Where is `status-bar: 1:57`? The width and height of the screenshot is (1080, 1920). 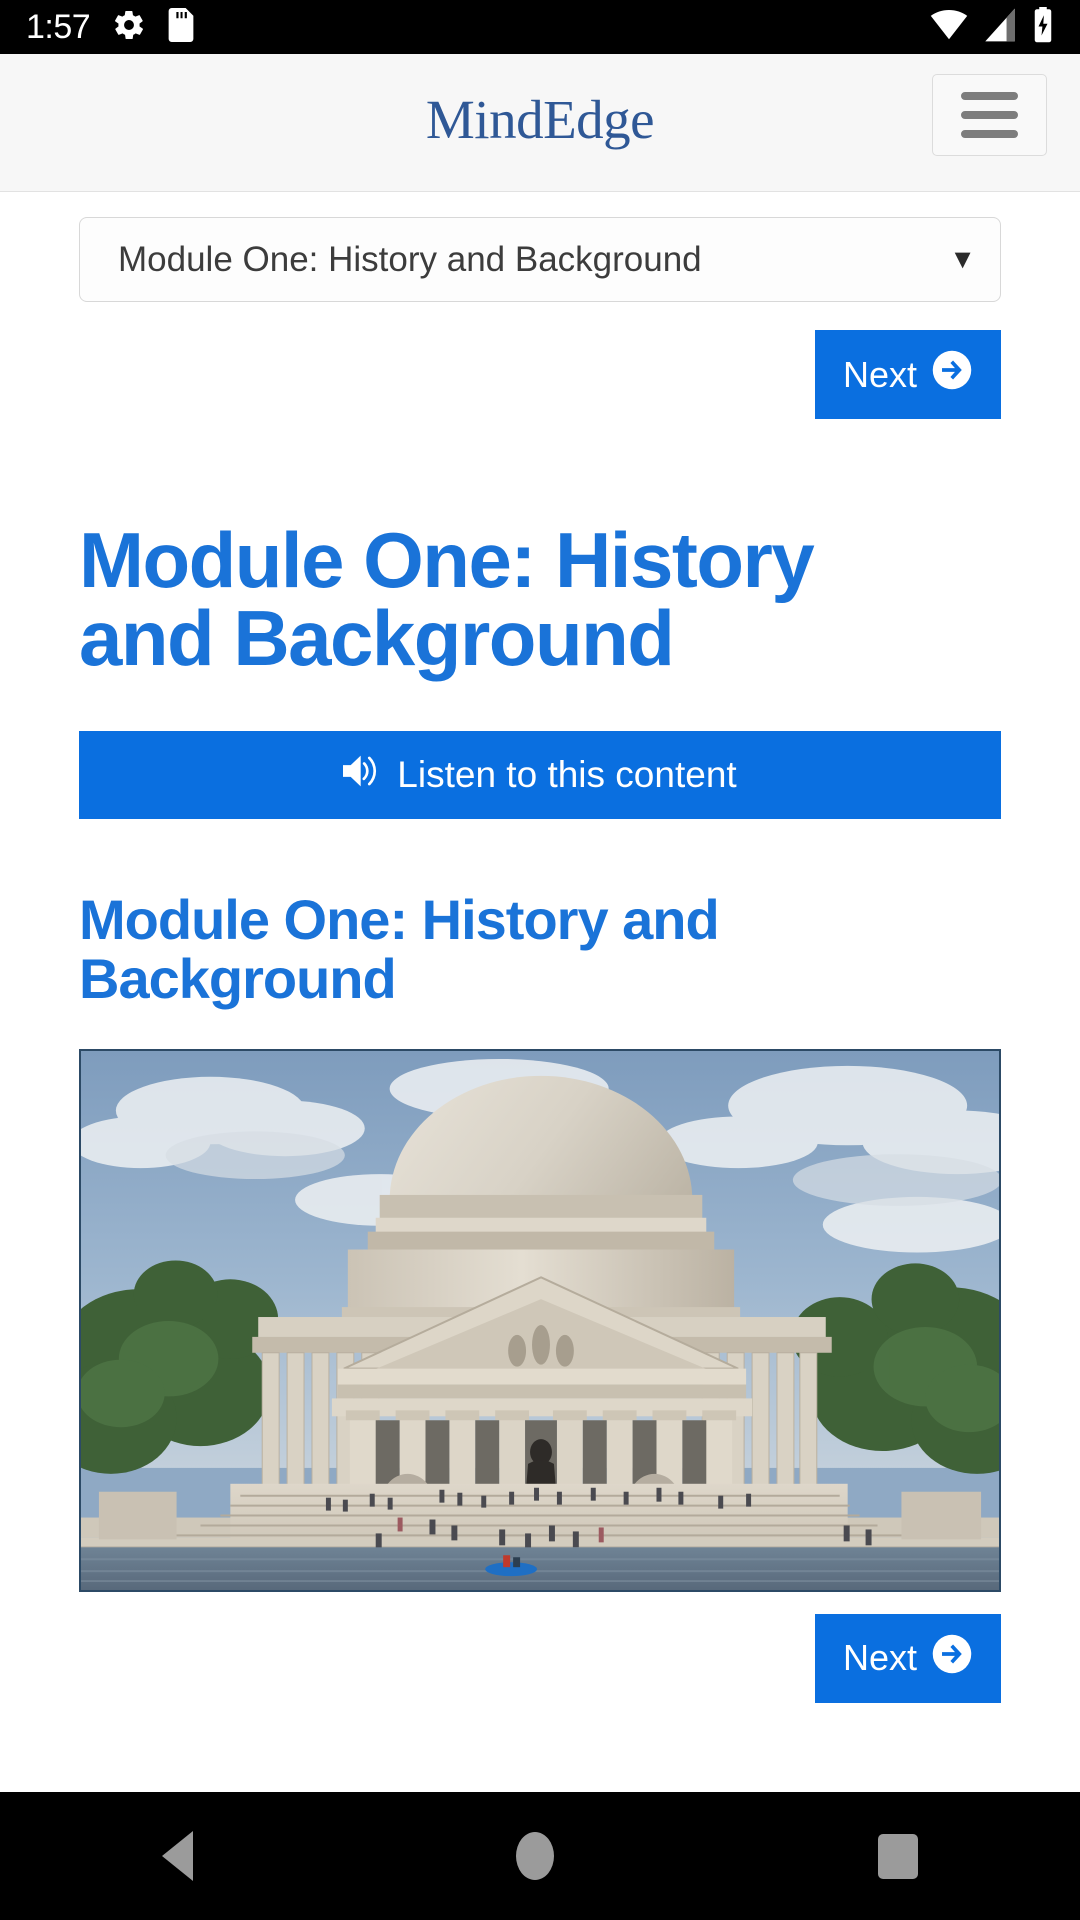 status-bar: 1:57 is located at coordinates (540, 27).